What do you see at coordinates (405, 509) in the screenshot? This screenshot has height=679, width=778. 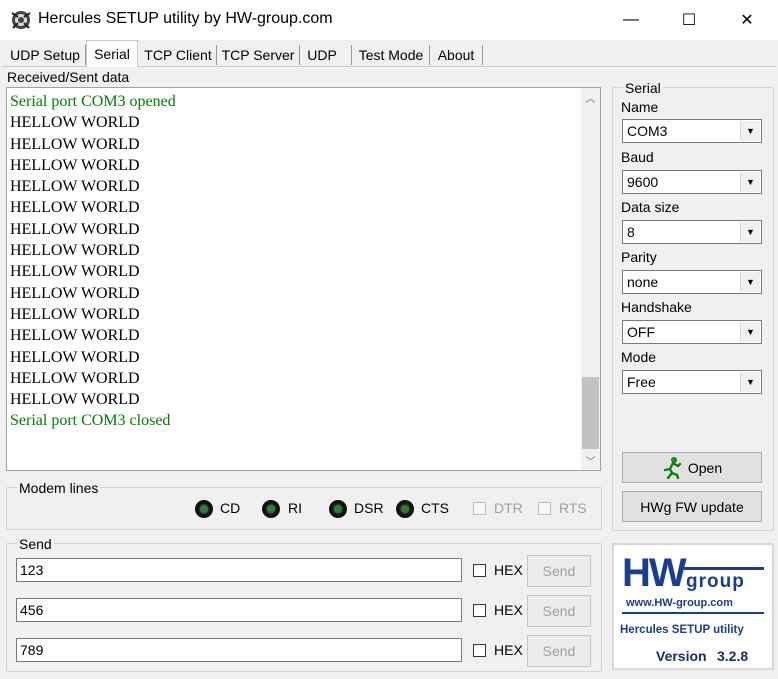 I see `cts-led-icon` at bounding box center [405, 509].